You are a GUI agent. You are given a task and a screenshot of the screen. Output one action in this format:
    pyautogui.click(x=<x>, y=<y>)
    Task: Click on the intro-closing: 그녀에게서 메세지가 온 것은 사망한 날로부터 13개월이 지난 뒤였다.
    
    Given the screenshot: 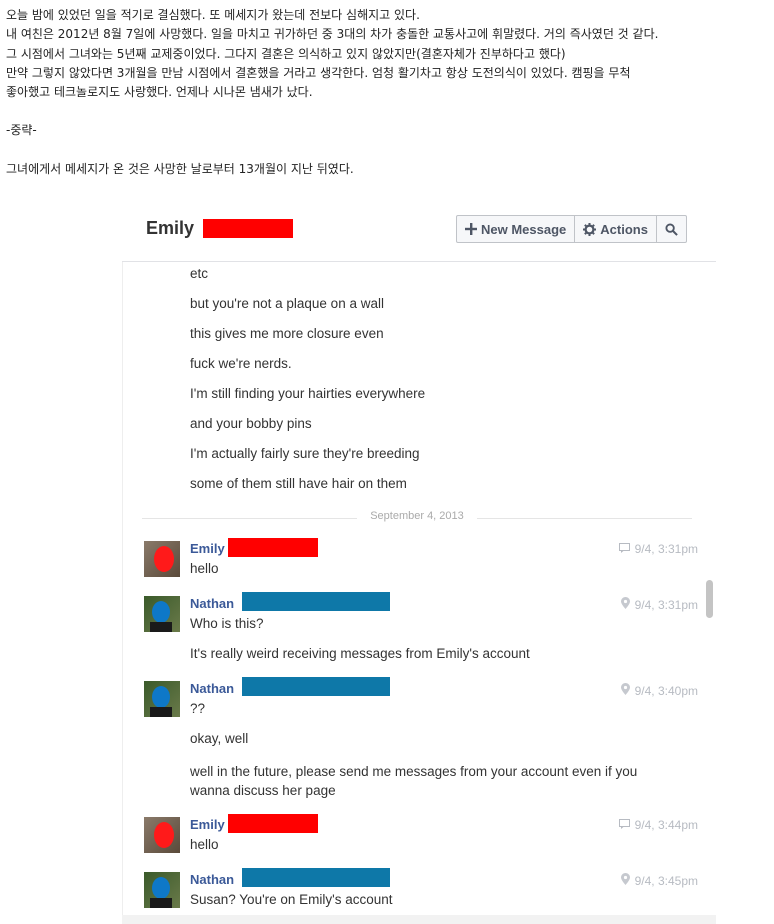 What is the action you would take?
    pyautogui.click(x=180, y=168)
    